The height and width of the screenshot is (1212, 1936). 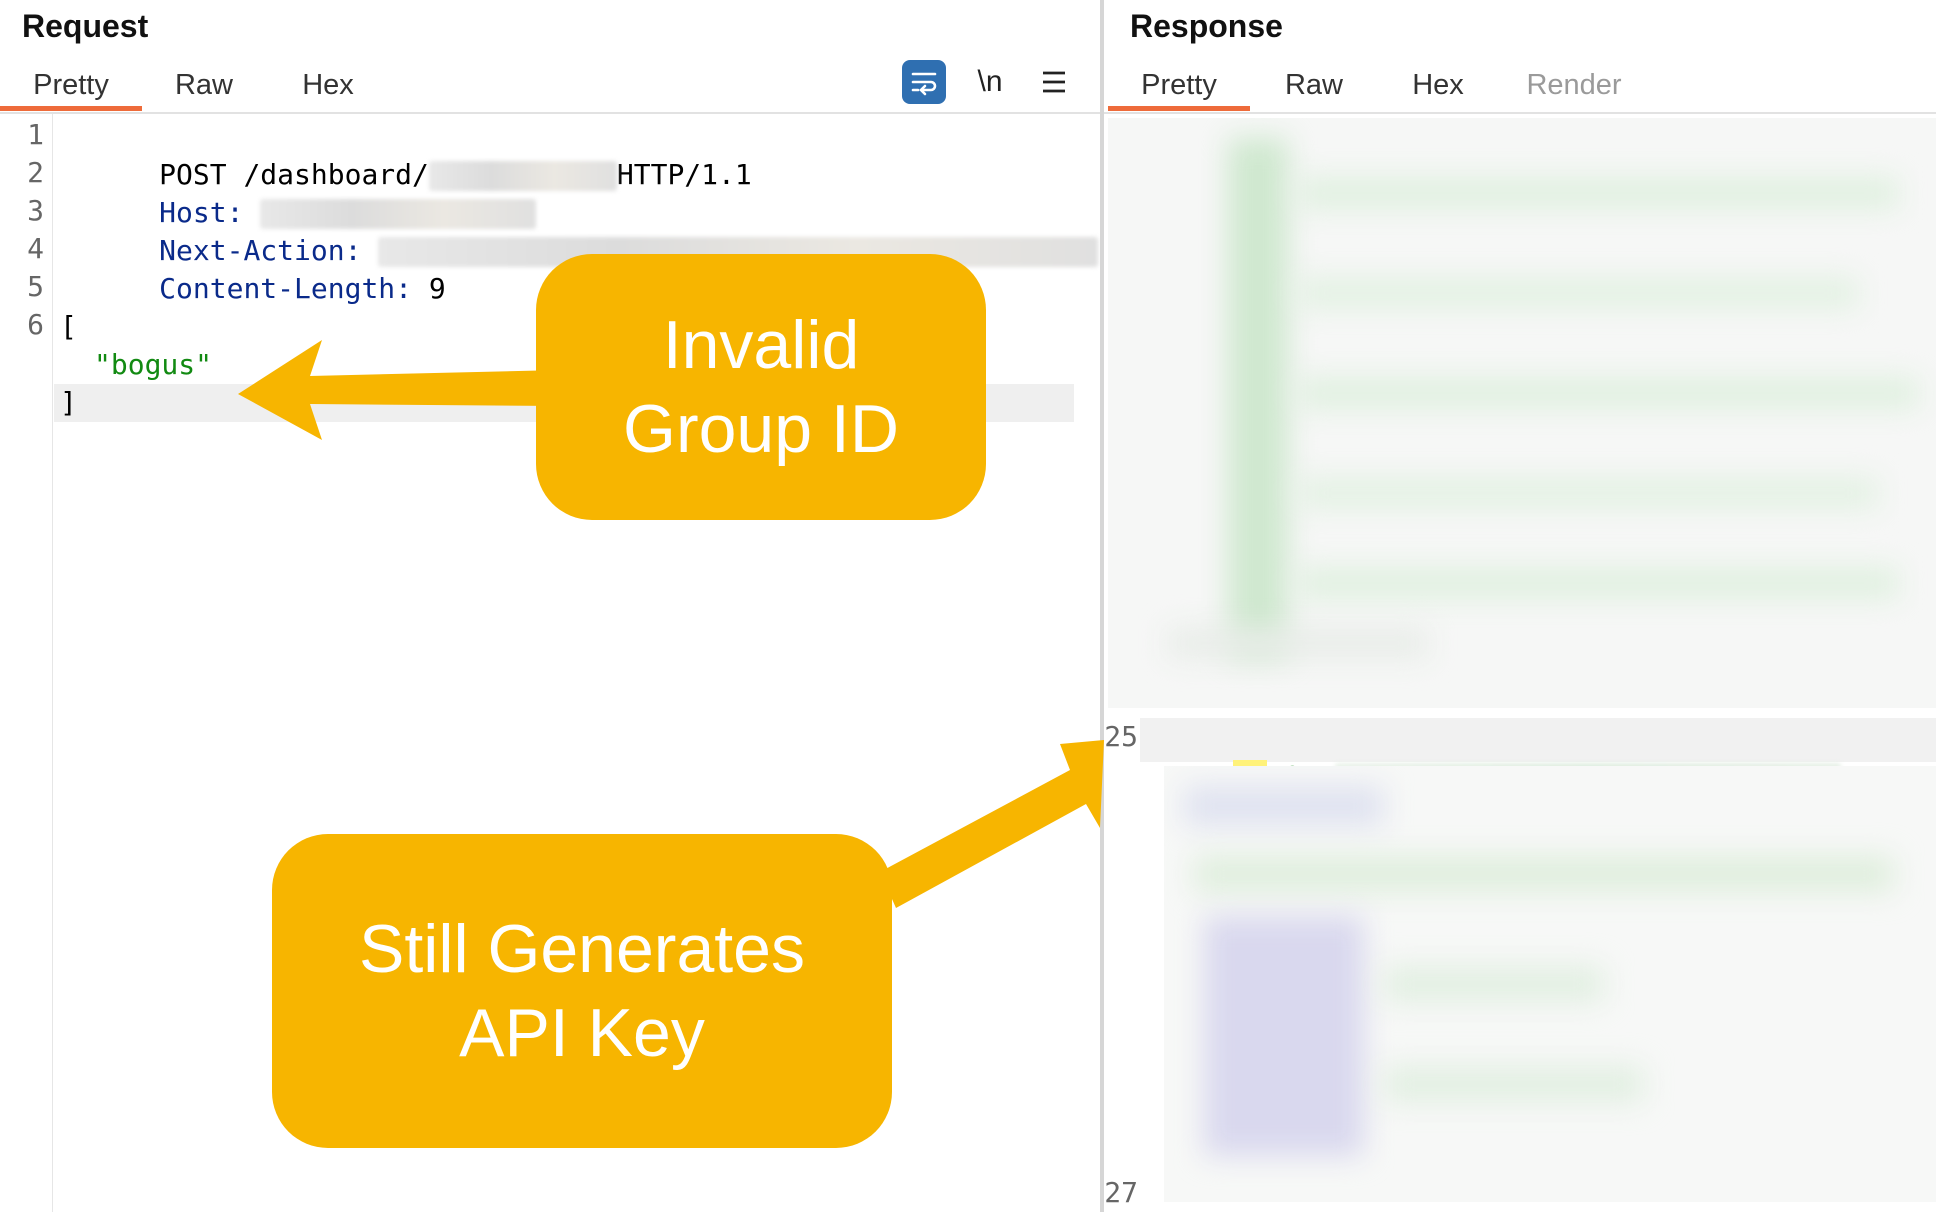 I want to click on arrow-to-api-key, so click(x=992, y=824).